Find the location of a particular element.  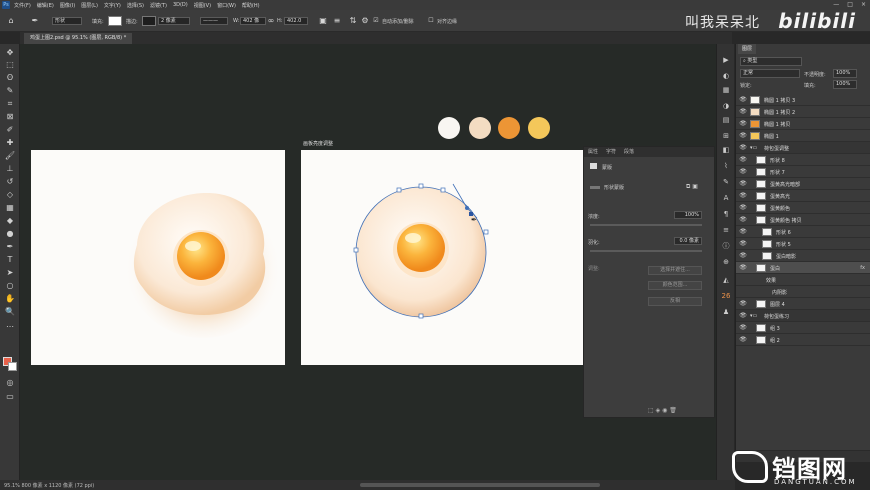

quick-select-tool-icon: ✎ is located at coordinates (10, 91).